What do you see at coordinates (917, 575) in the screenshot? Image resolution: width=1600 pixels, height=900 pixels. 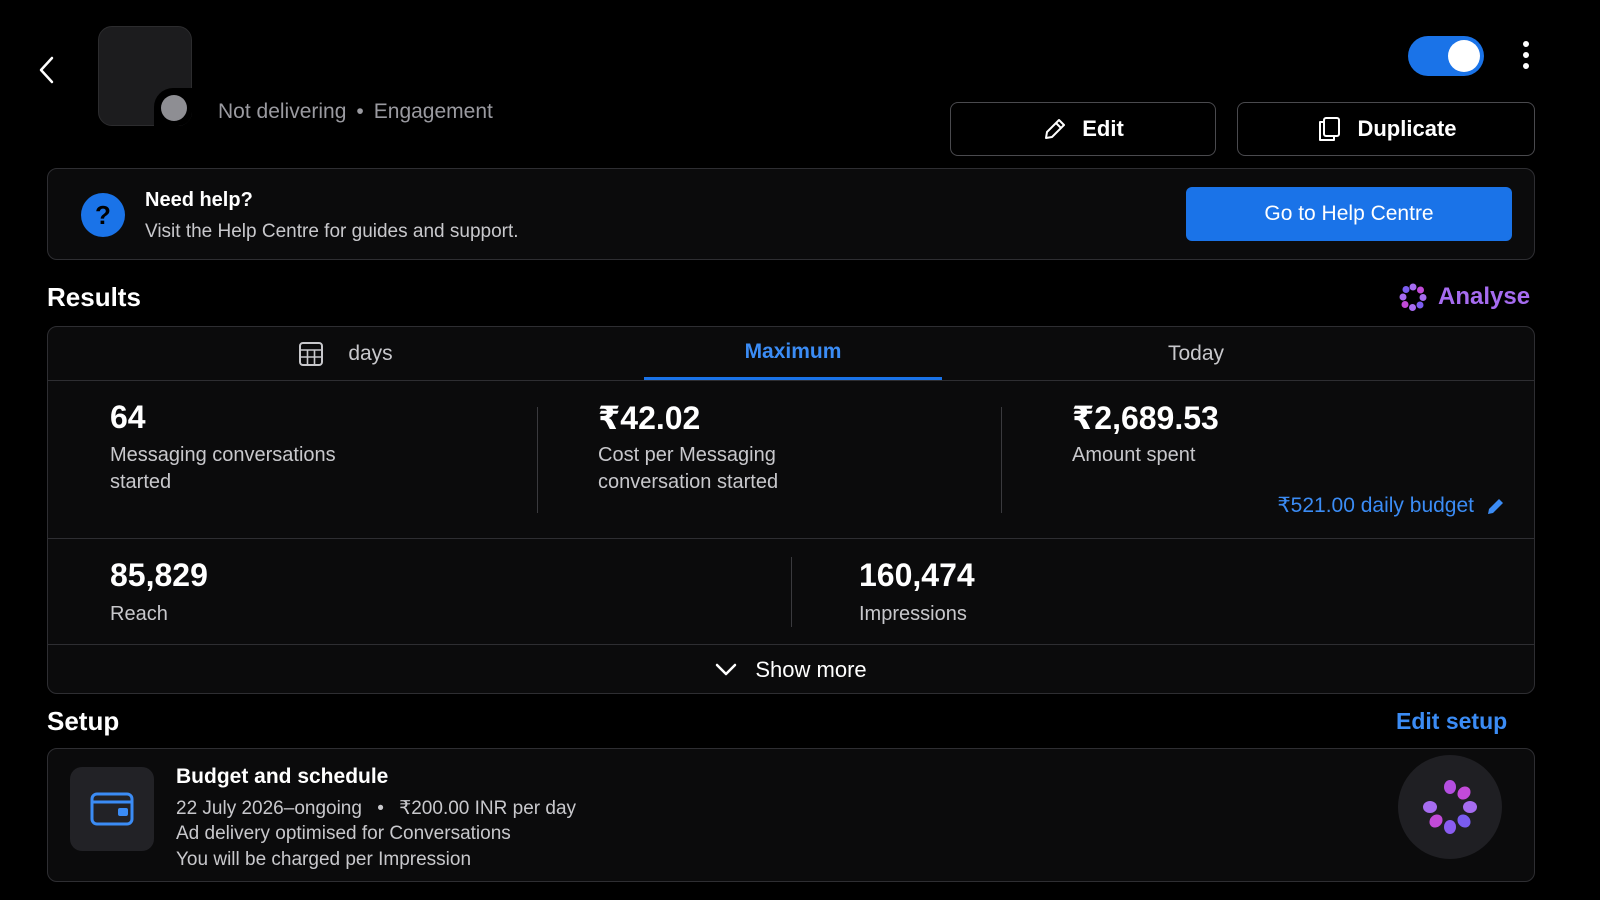 I see `metric-value-impressions: 160,474` at bounding box center [917, 575].